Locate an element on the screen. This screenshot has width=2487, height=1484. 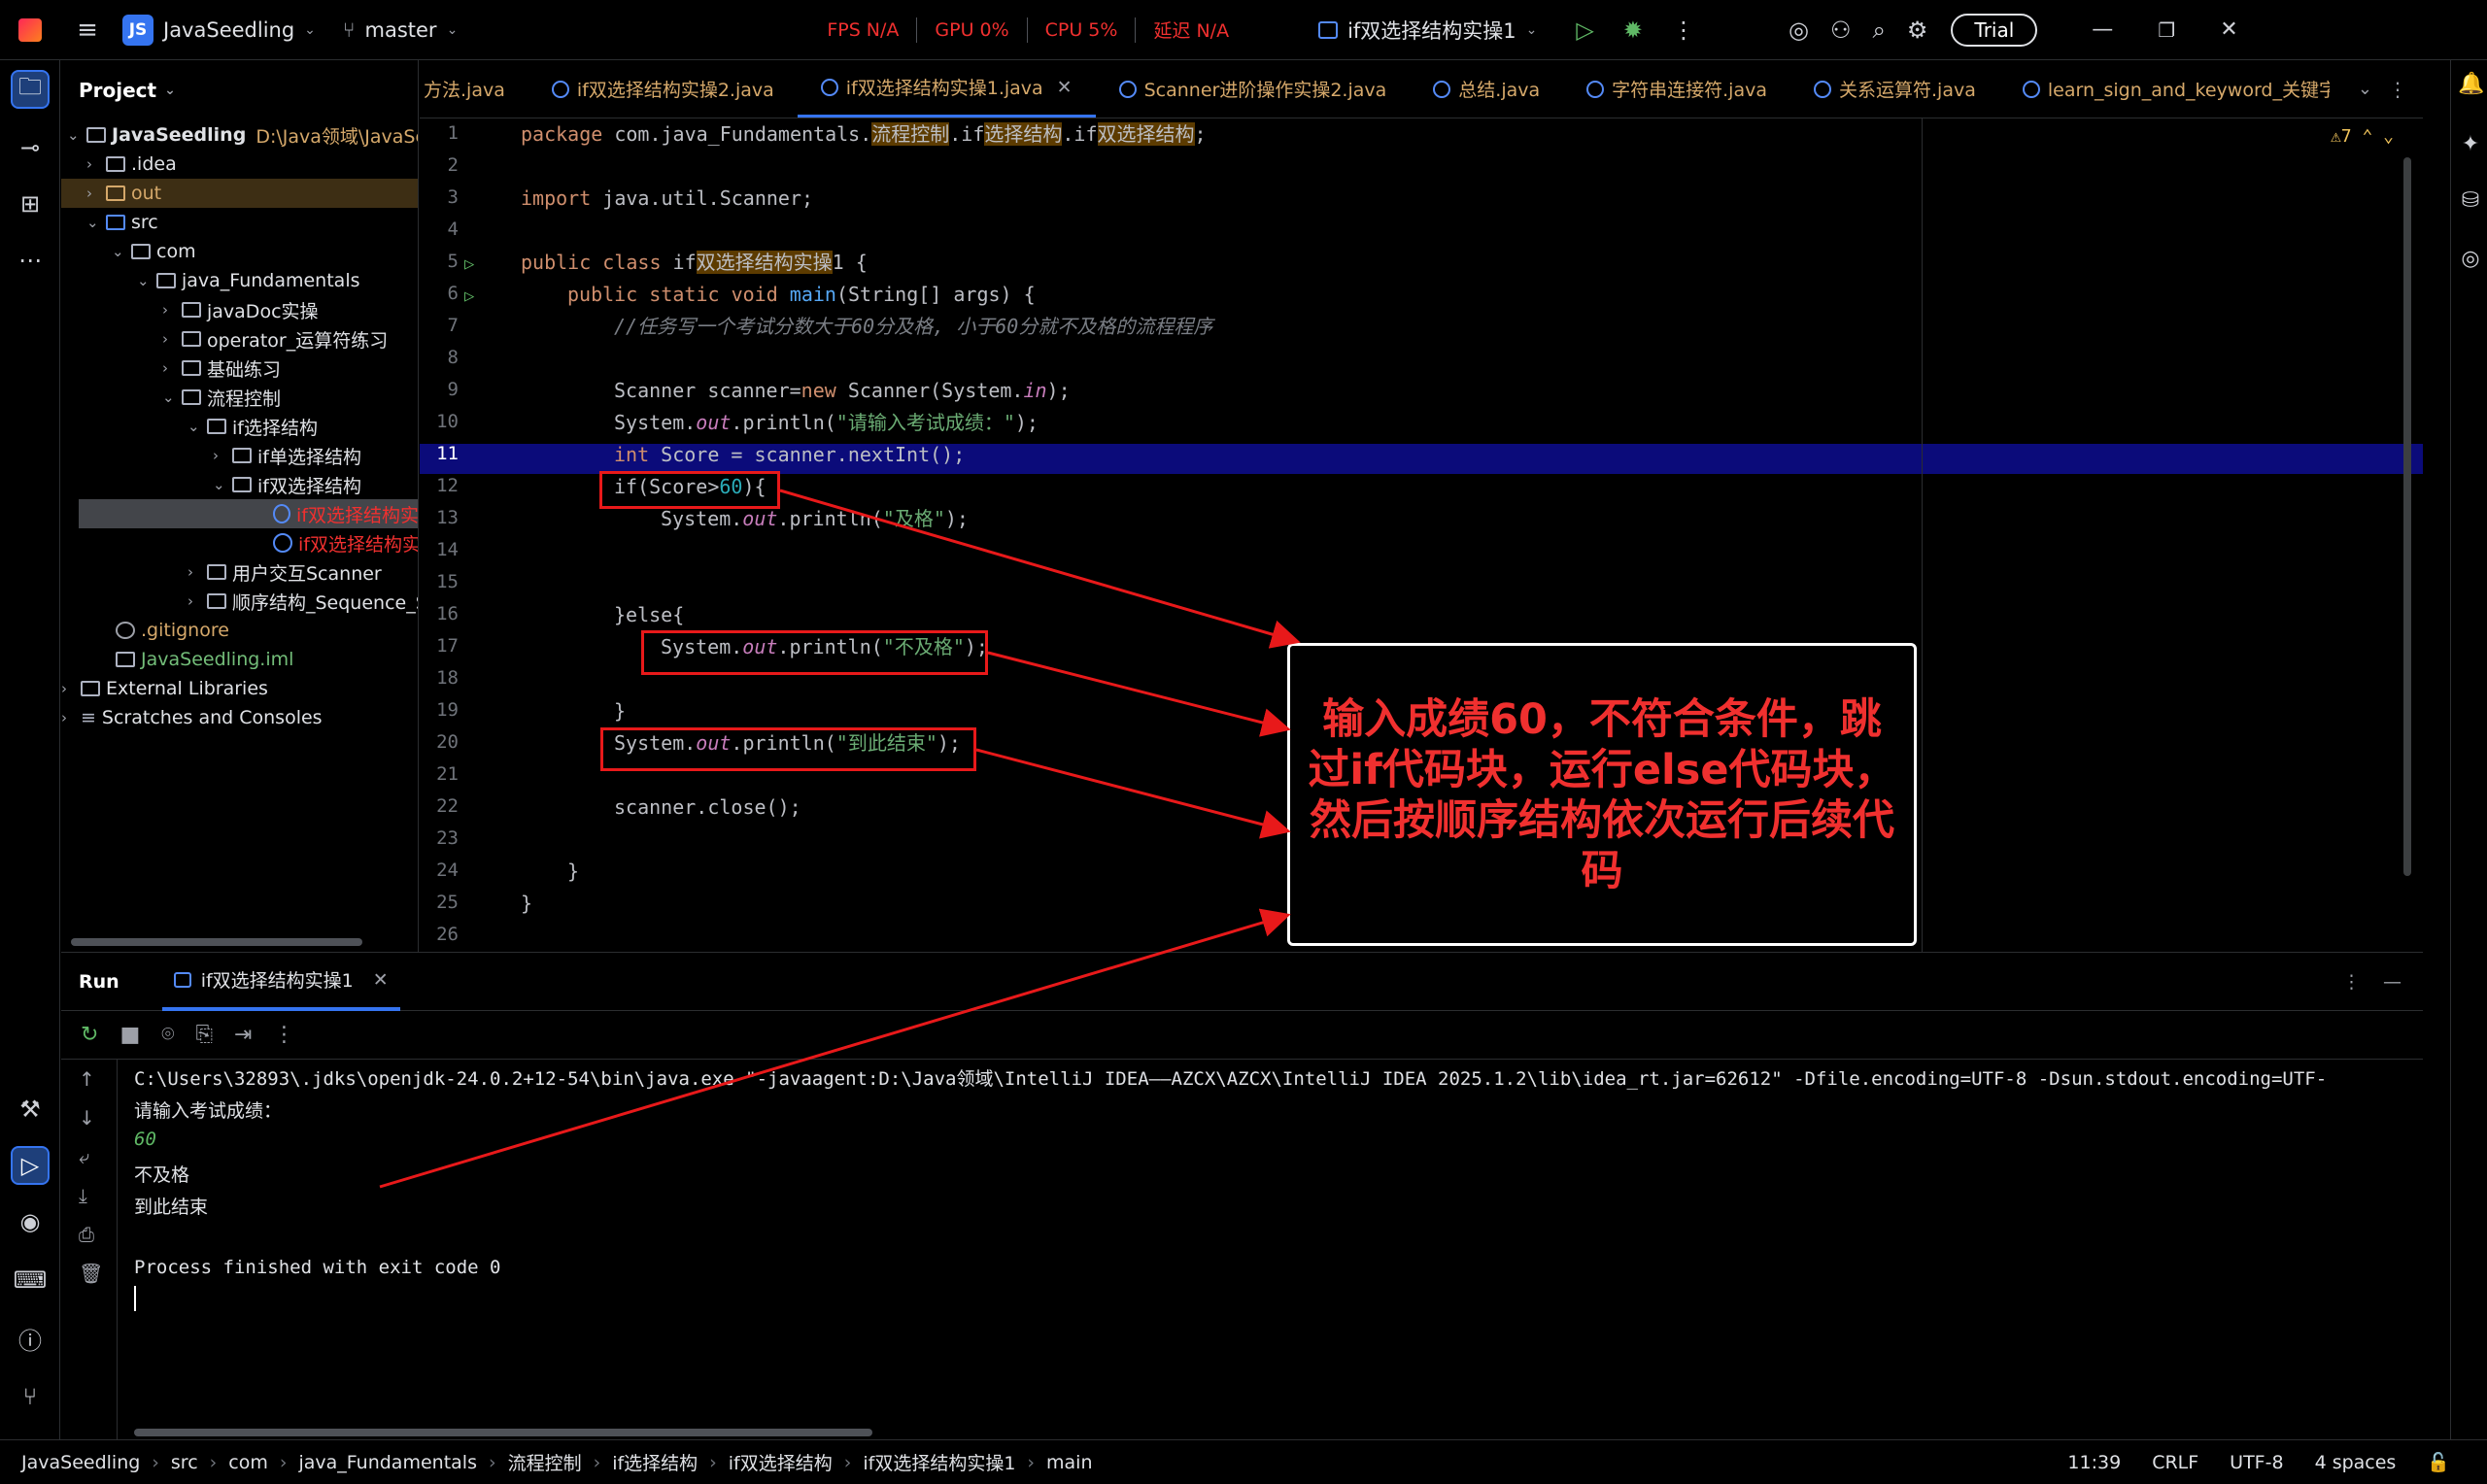
breadcrumb-item: if双选择结构实操1 is located at coordinates (939, 1462).